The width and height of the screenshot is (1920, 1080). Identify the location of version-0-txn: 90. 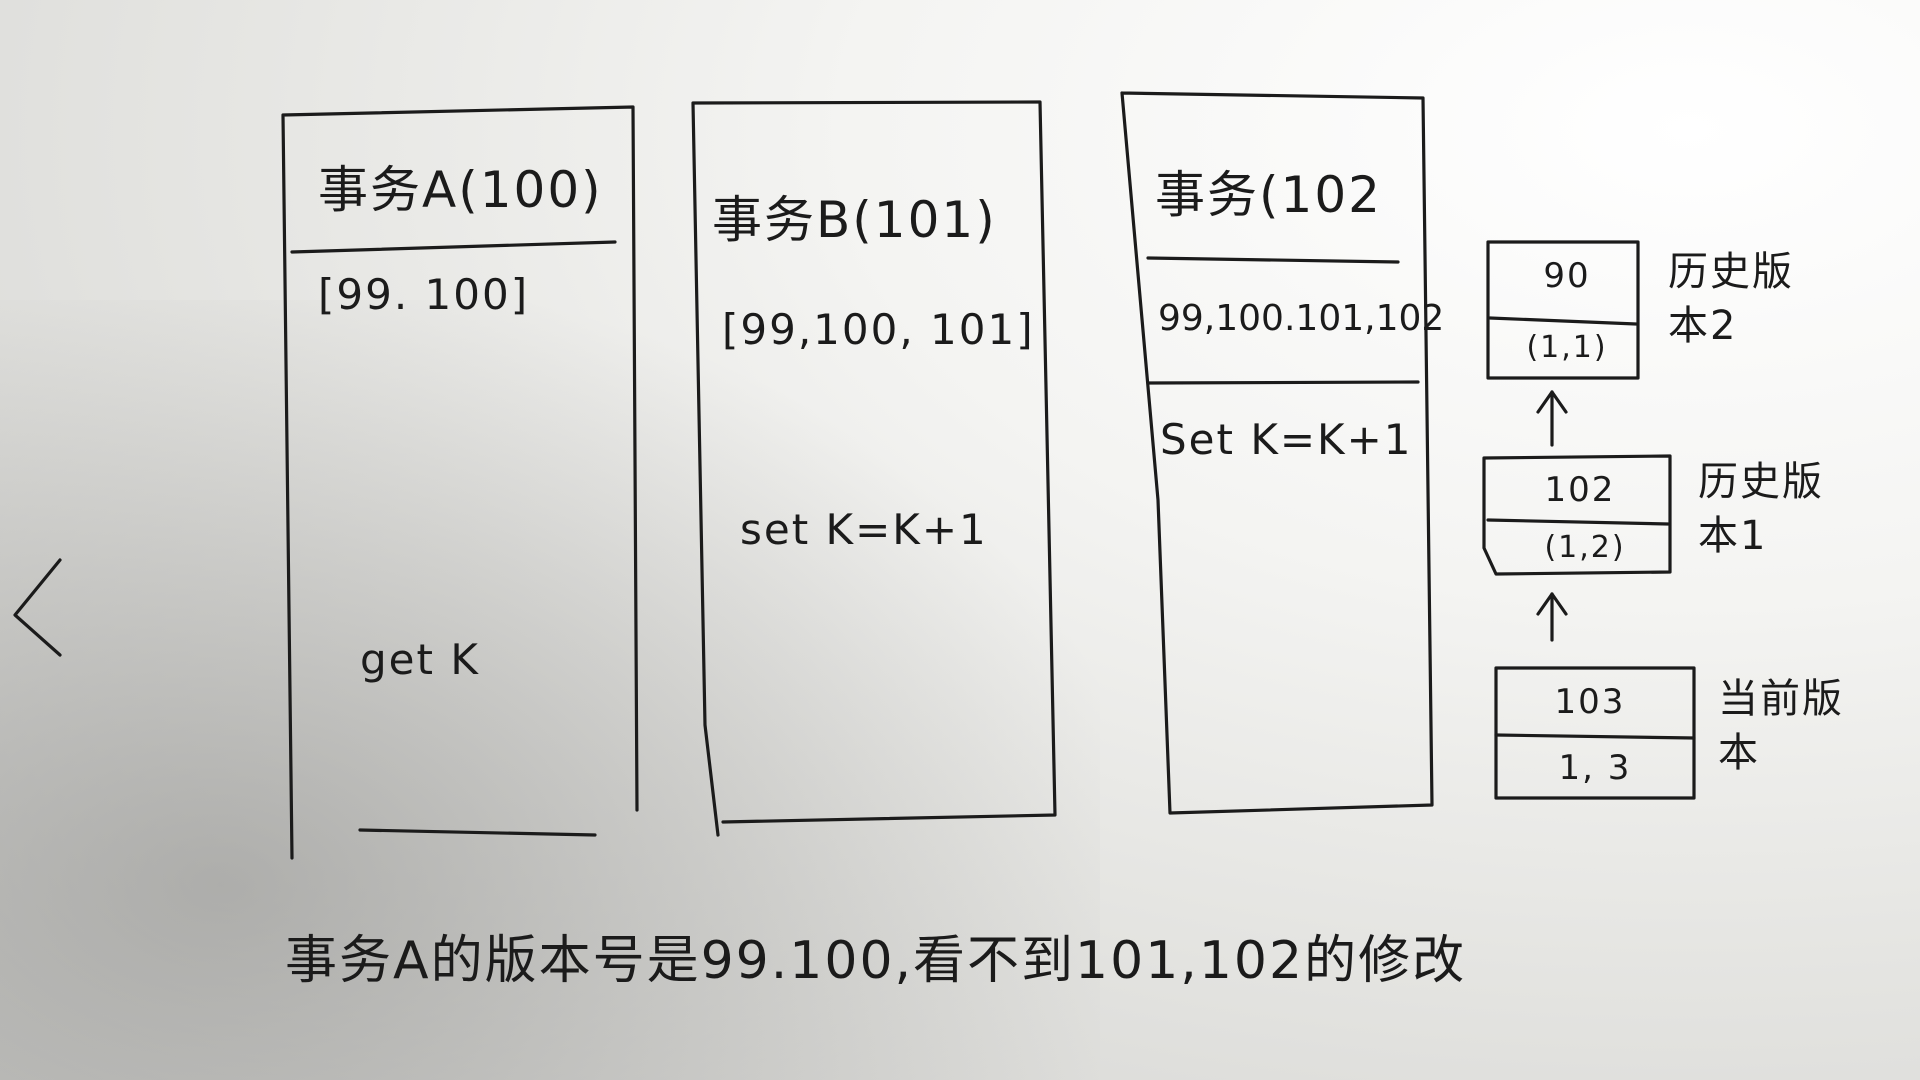
(1567, 276).